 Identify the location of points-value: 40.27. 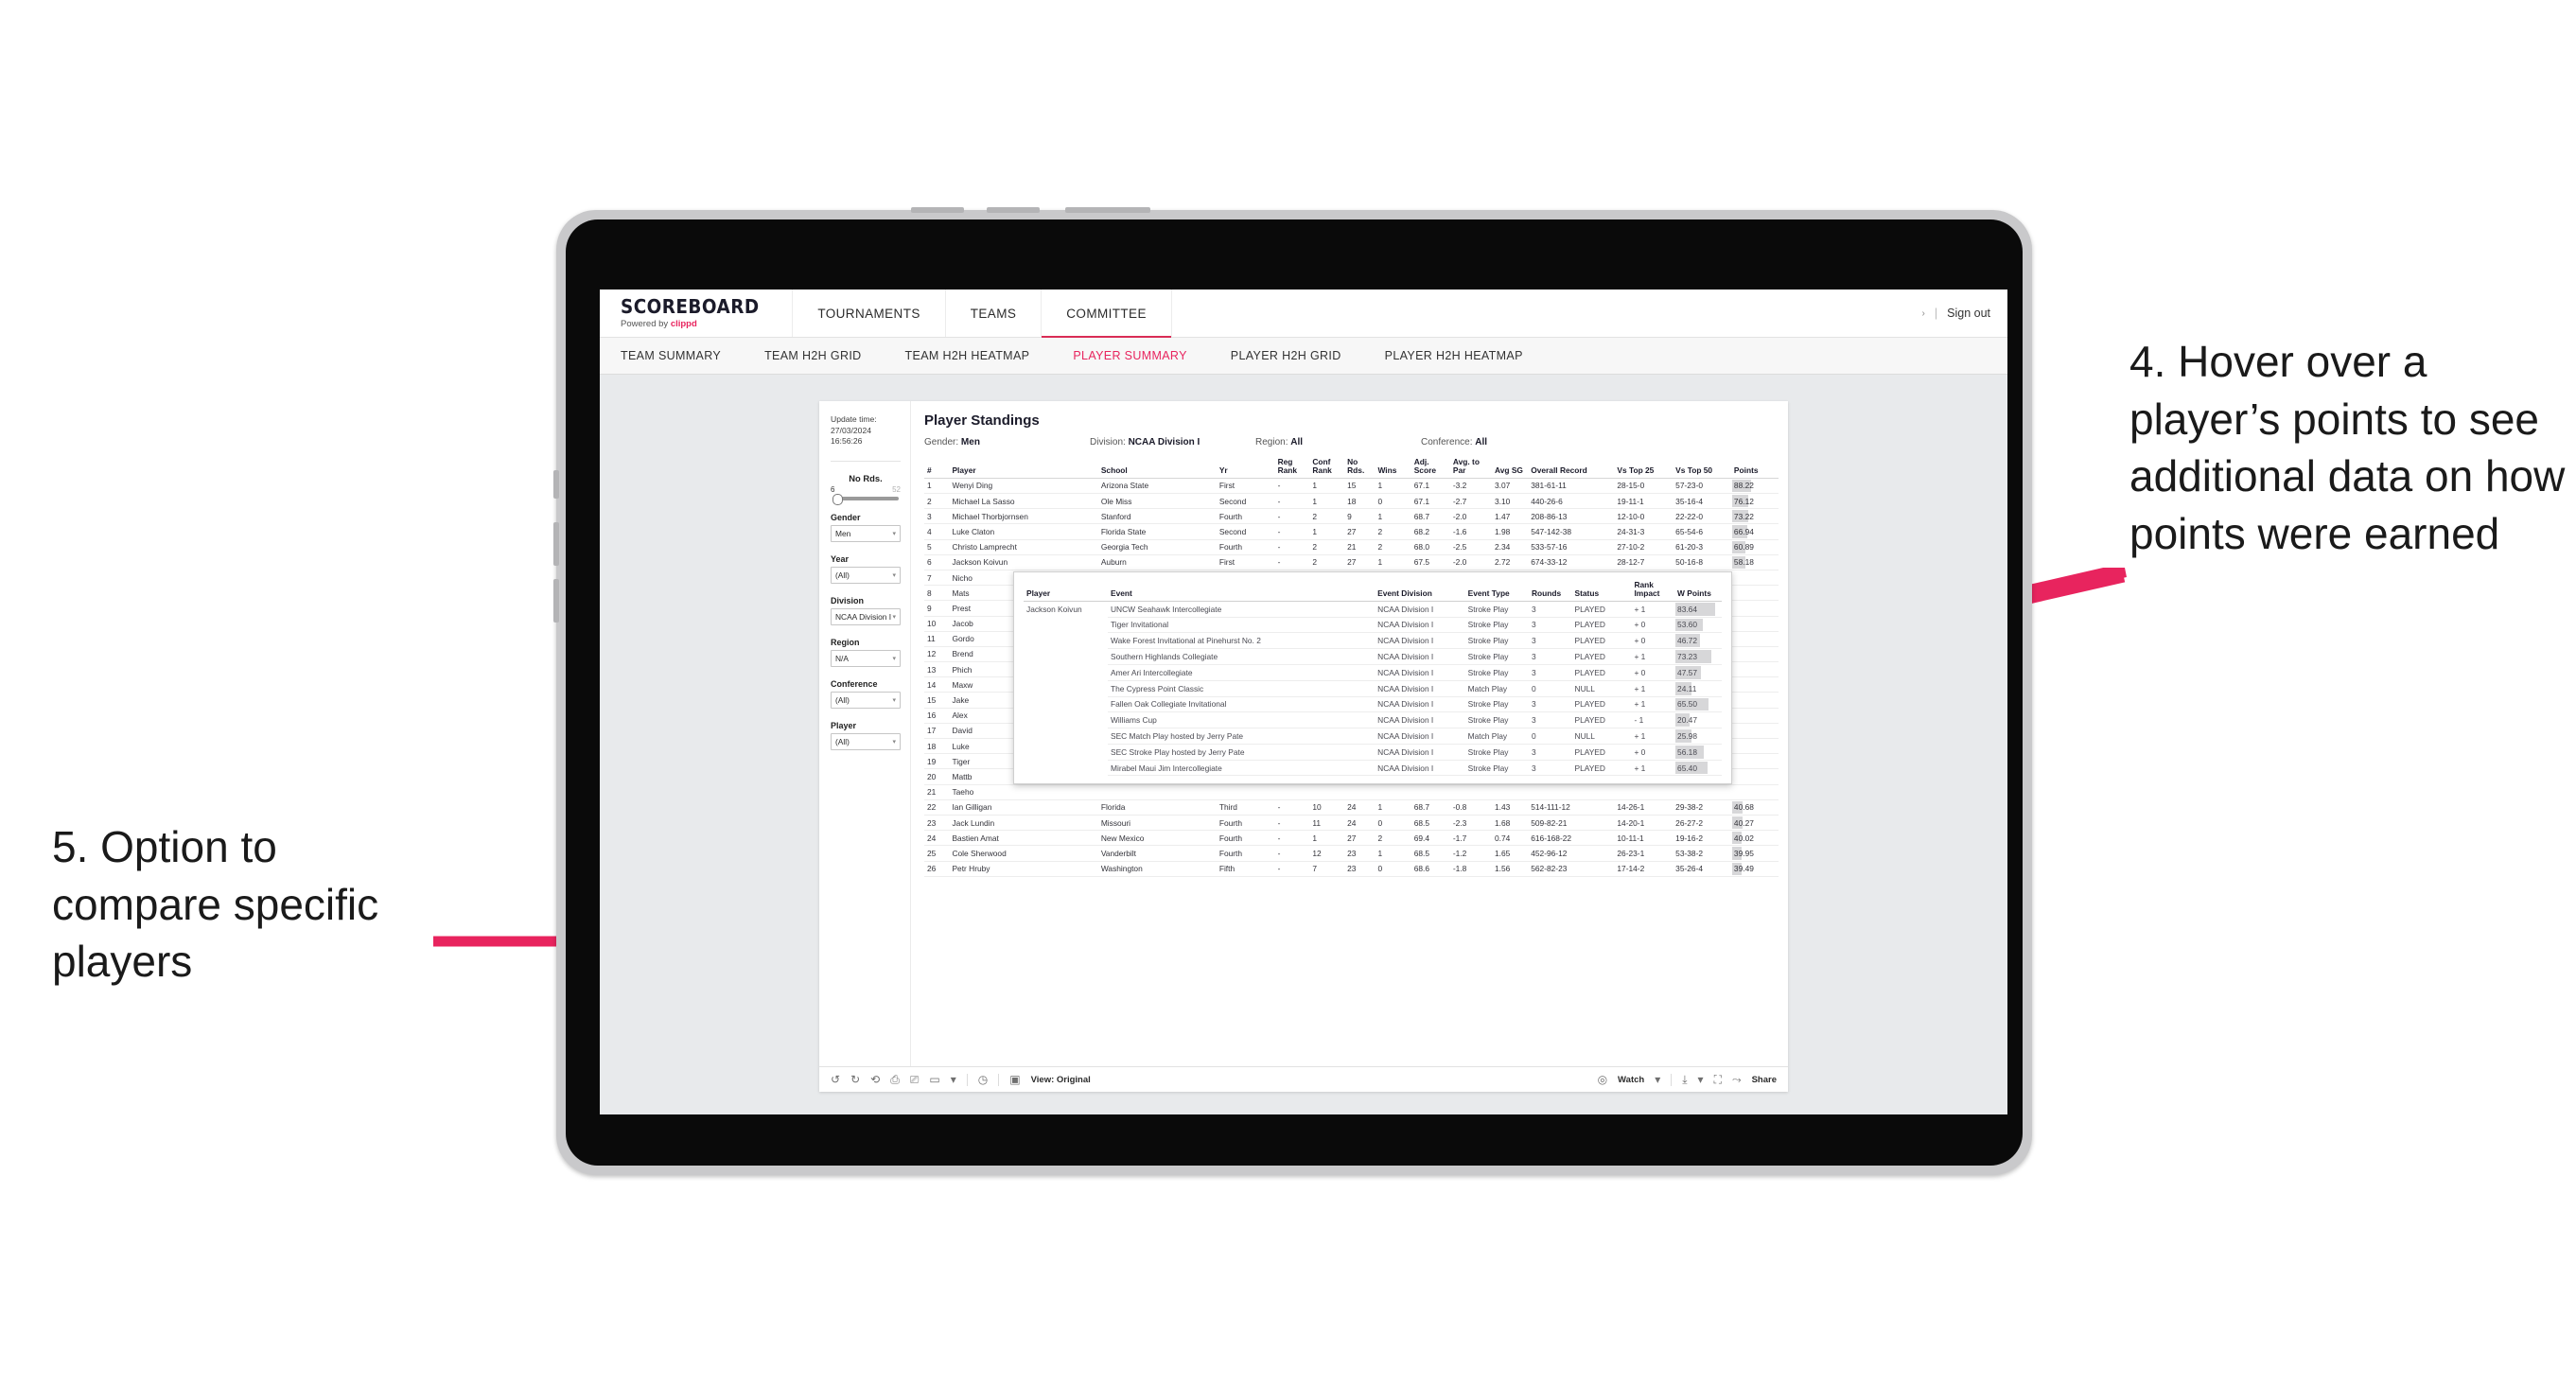
(1744, 823).